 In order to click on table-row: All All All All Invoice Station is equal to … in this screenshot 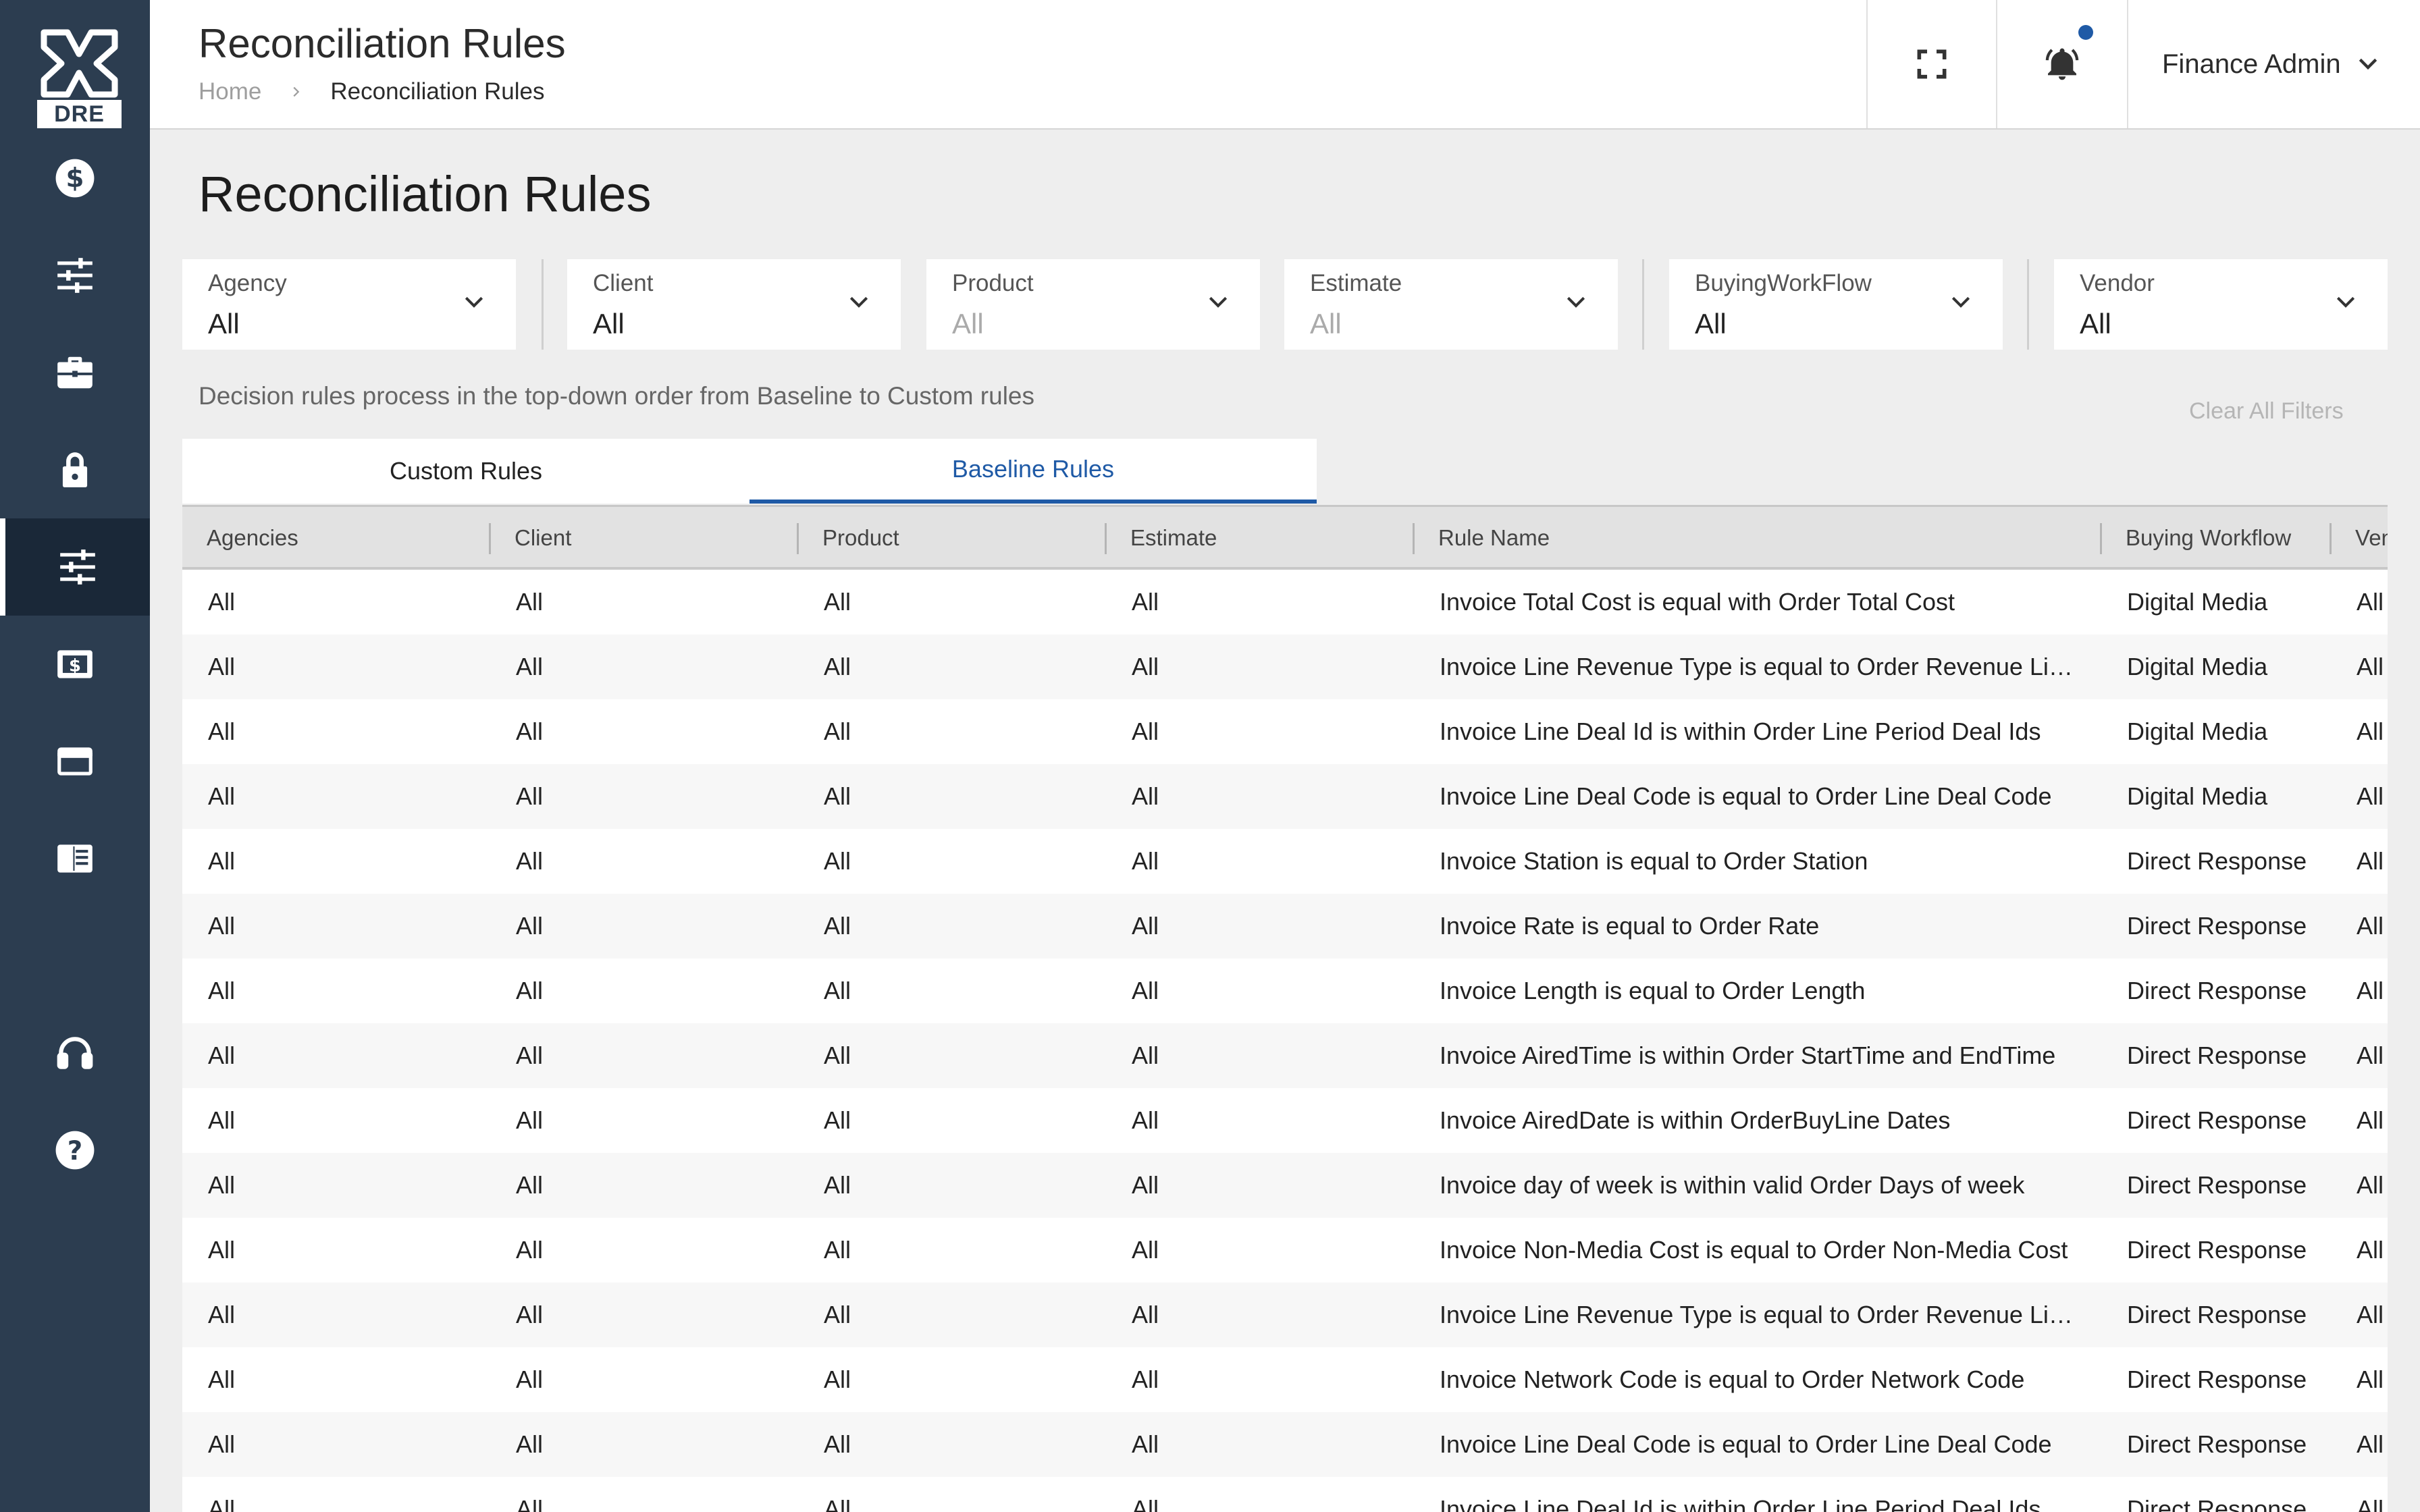, I will do `click(1285, 862)`.